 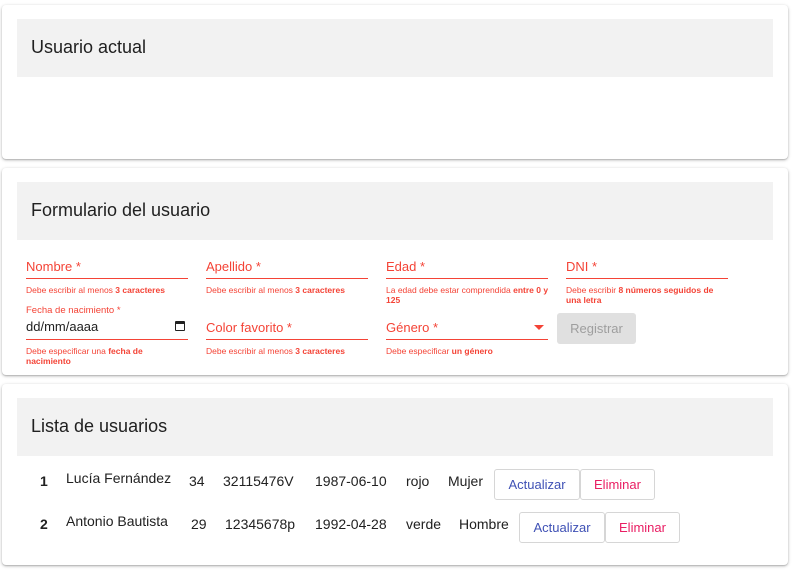 I want to click on fecha-placeholder: dd/mm/aaaa, so click(x=62, y=326).